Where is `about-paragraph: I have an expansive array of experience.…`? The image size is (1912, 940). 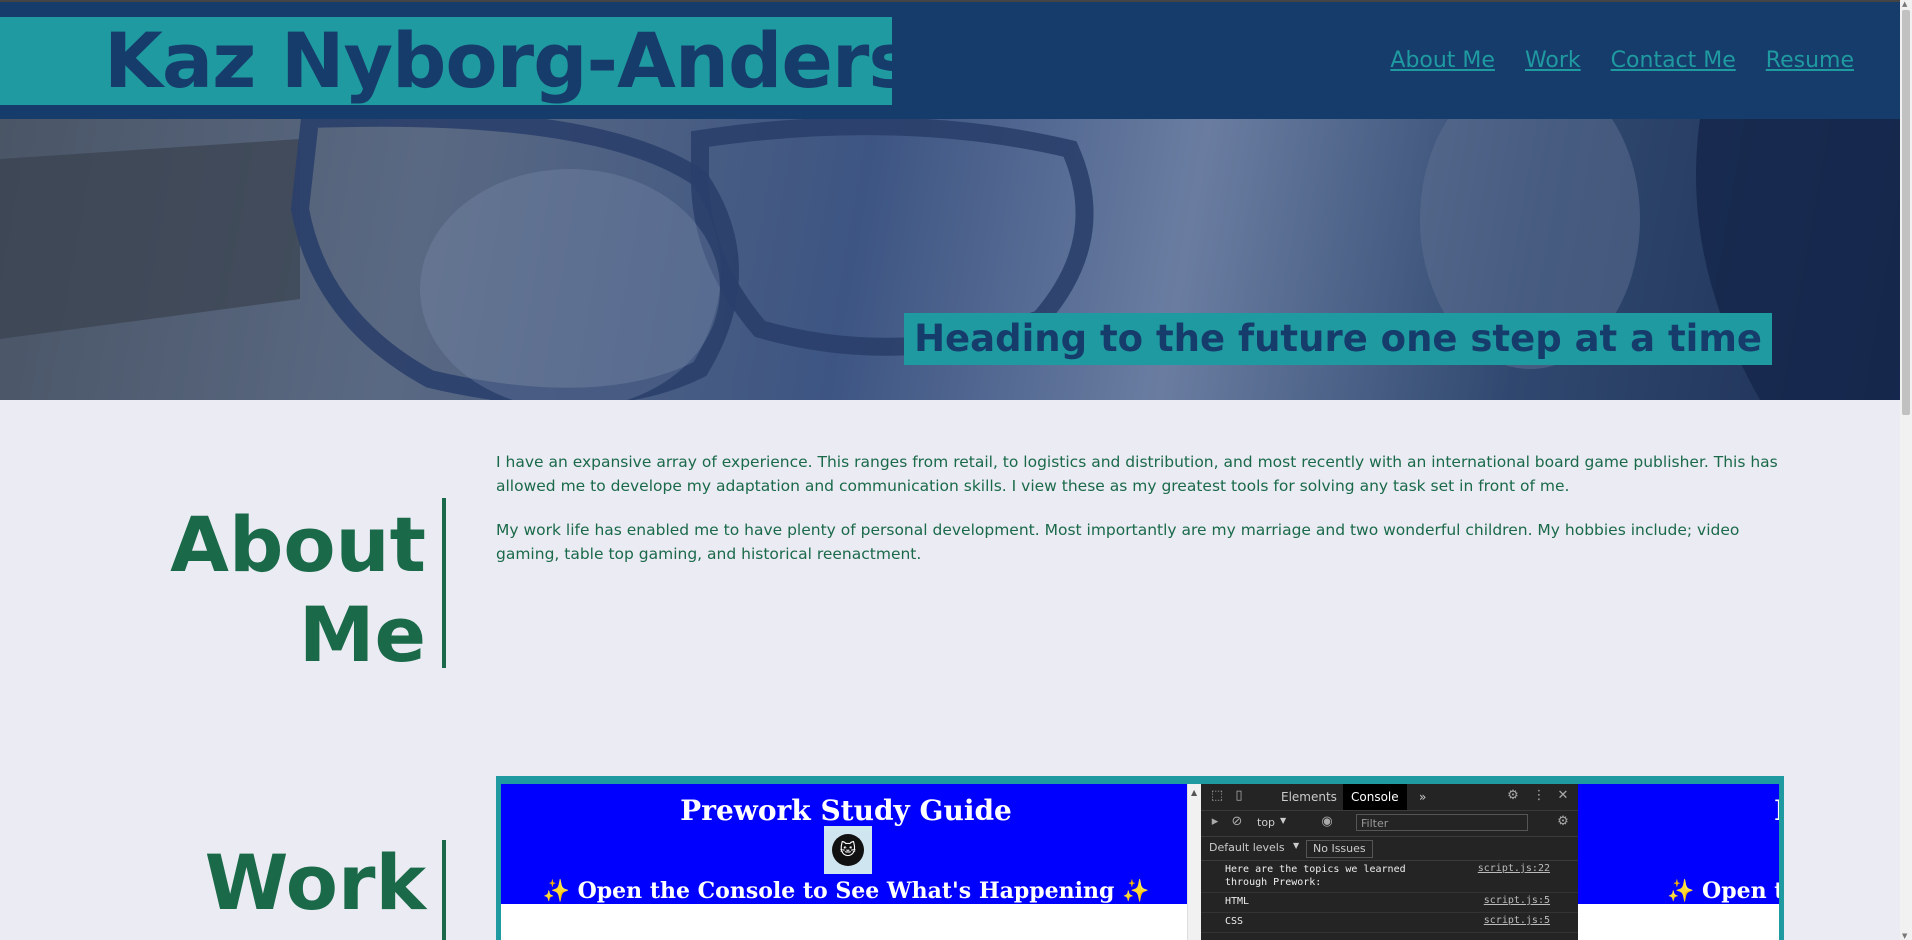
about-paragraph: I have an expansive array of experience.… is located at coordinates (1137, 474).